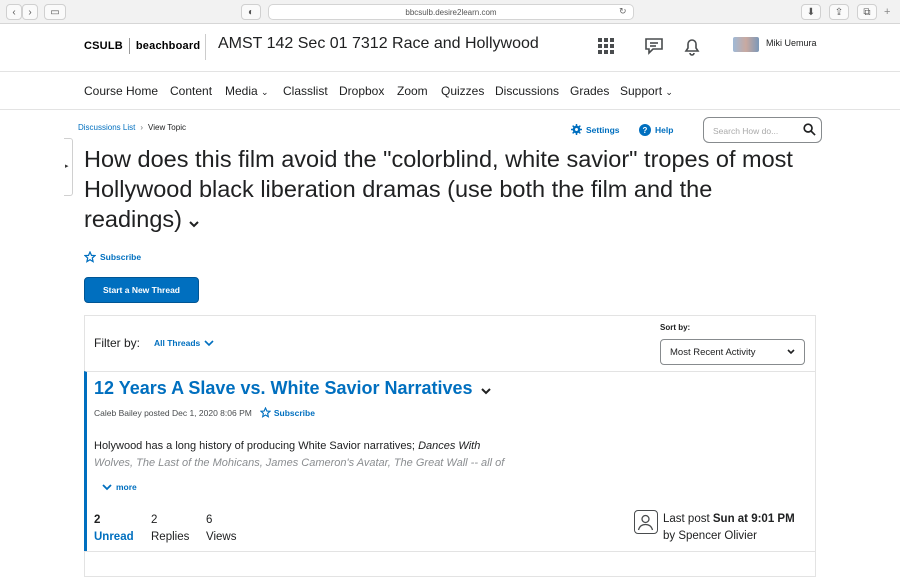 This screenshot has width=900, height=577. What do you see at coordinates (589, 91) in the screenshot?
I see `nav-grades: Grades` at bounding box center [589, 91].